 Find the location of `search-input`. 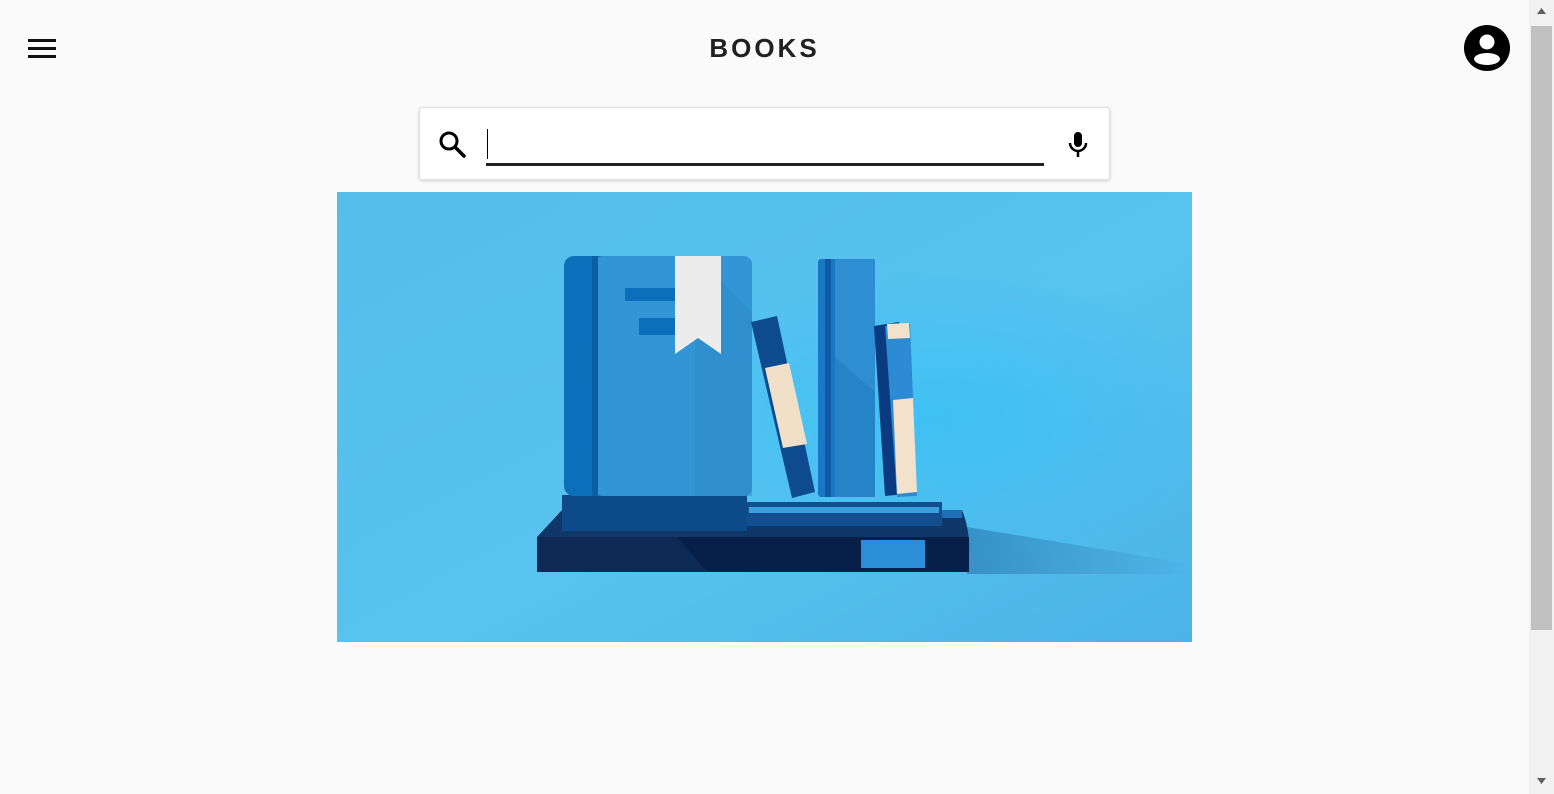

search-input is located at coordinates (765, 146).